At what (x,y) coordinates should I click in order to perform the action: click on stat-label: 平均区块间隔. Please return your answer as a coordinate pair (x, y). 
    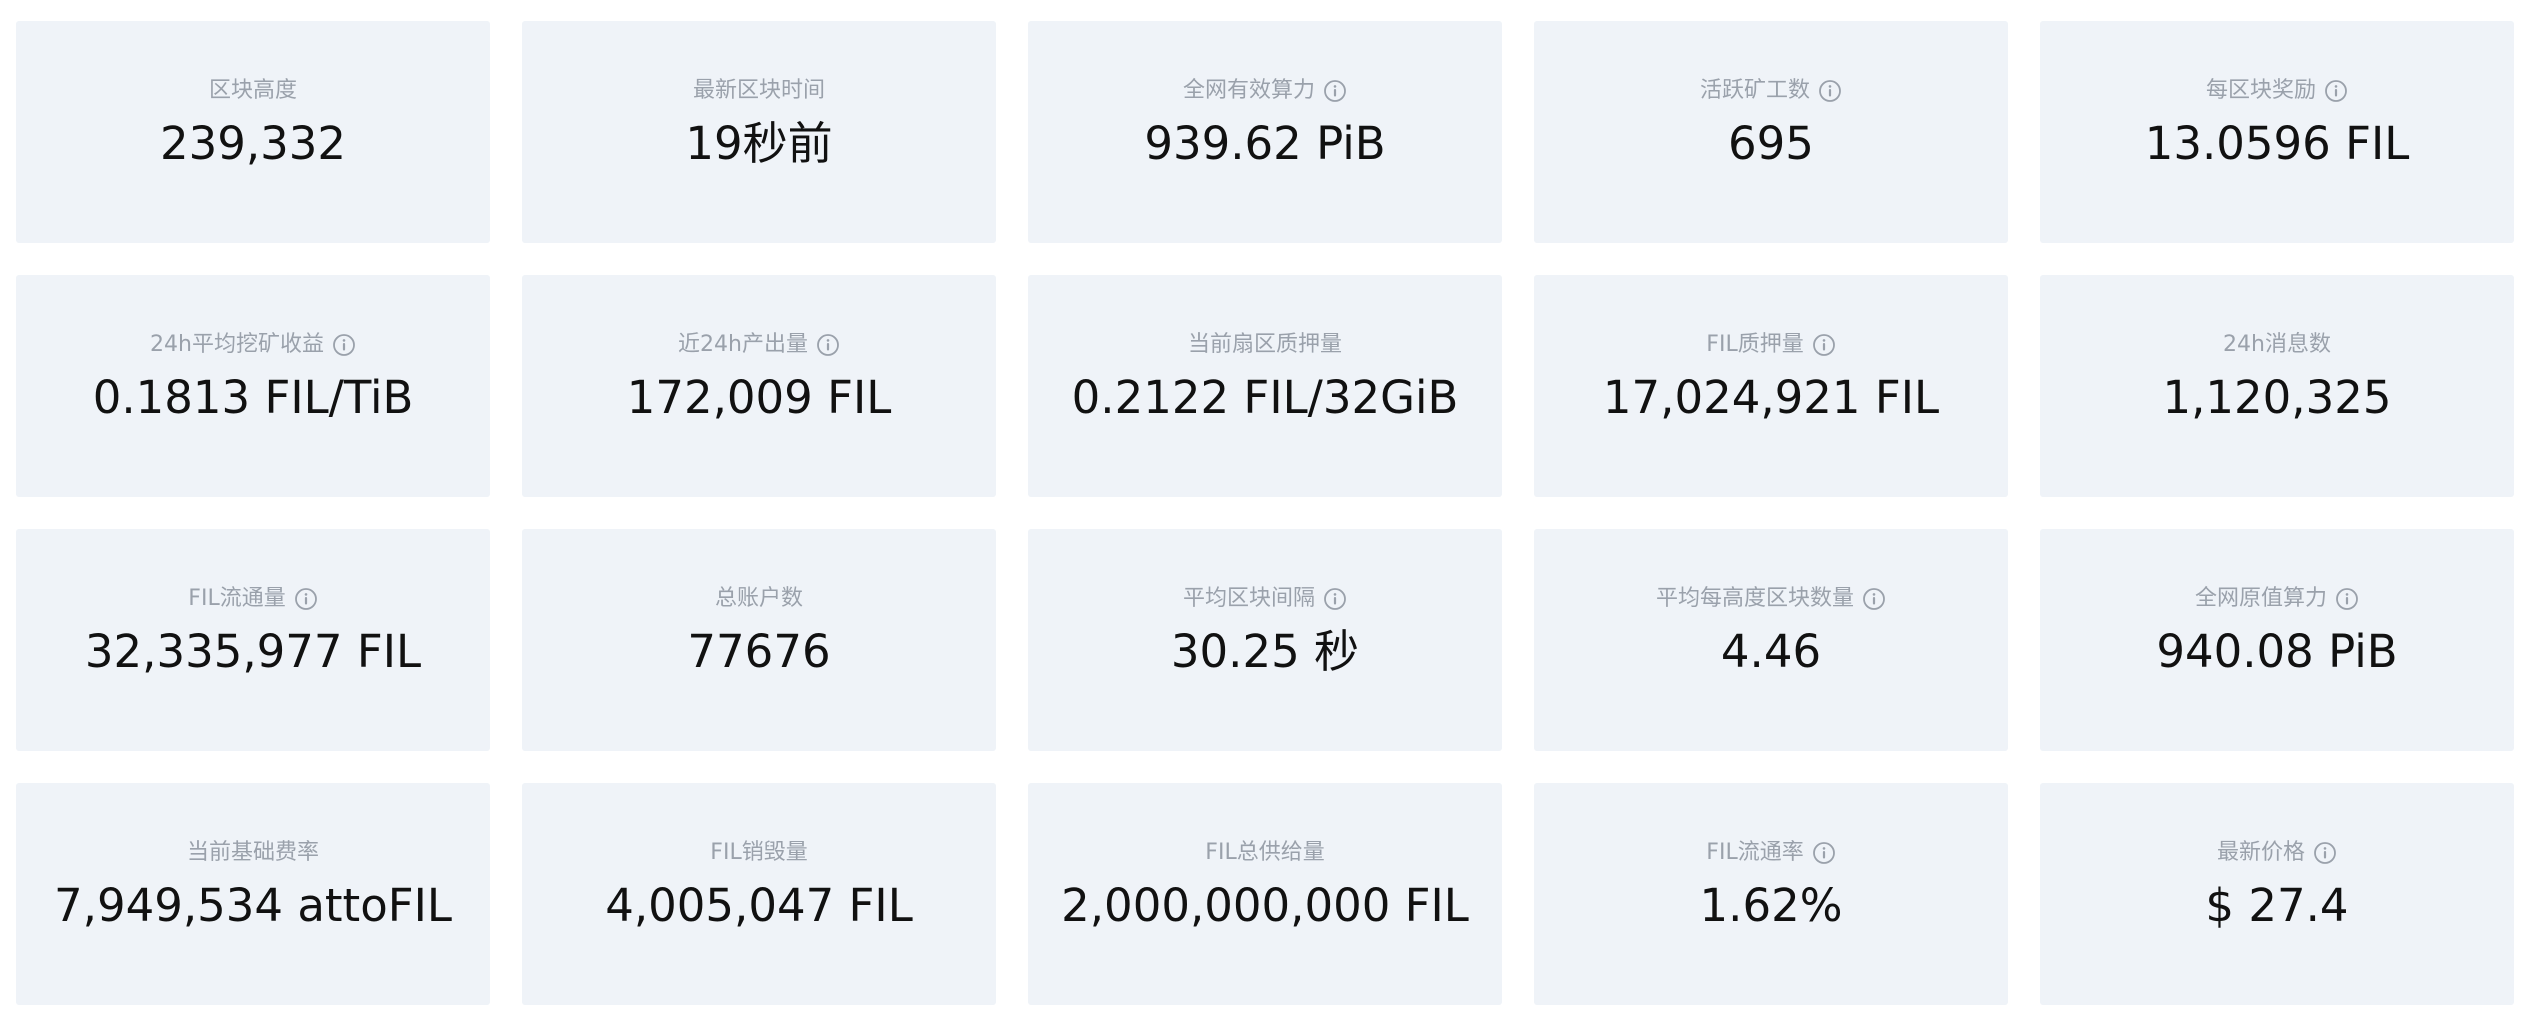
    Looking at the image, I should click on (1248, 598).